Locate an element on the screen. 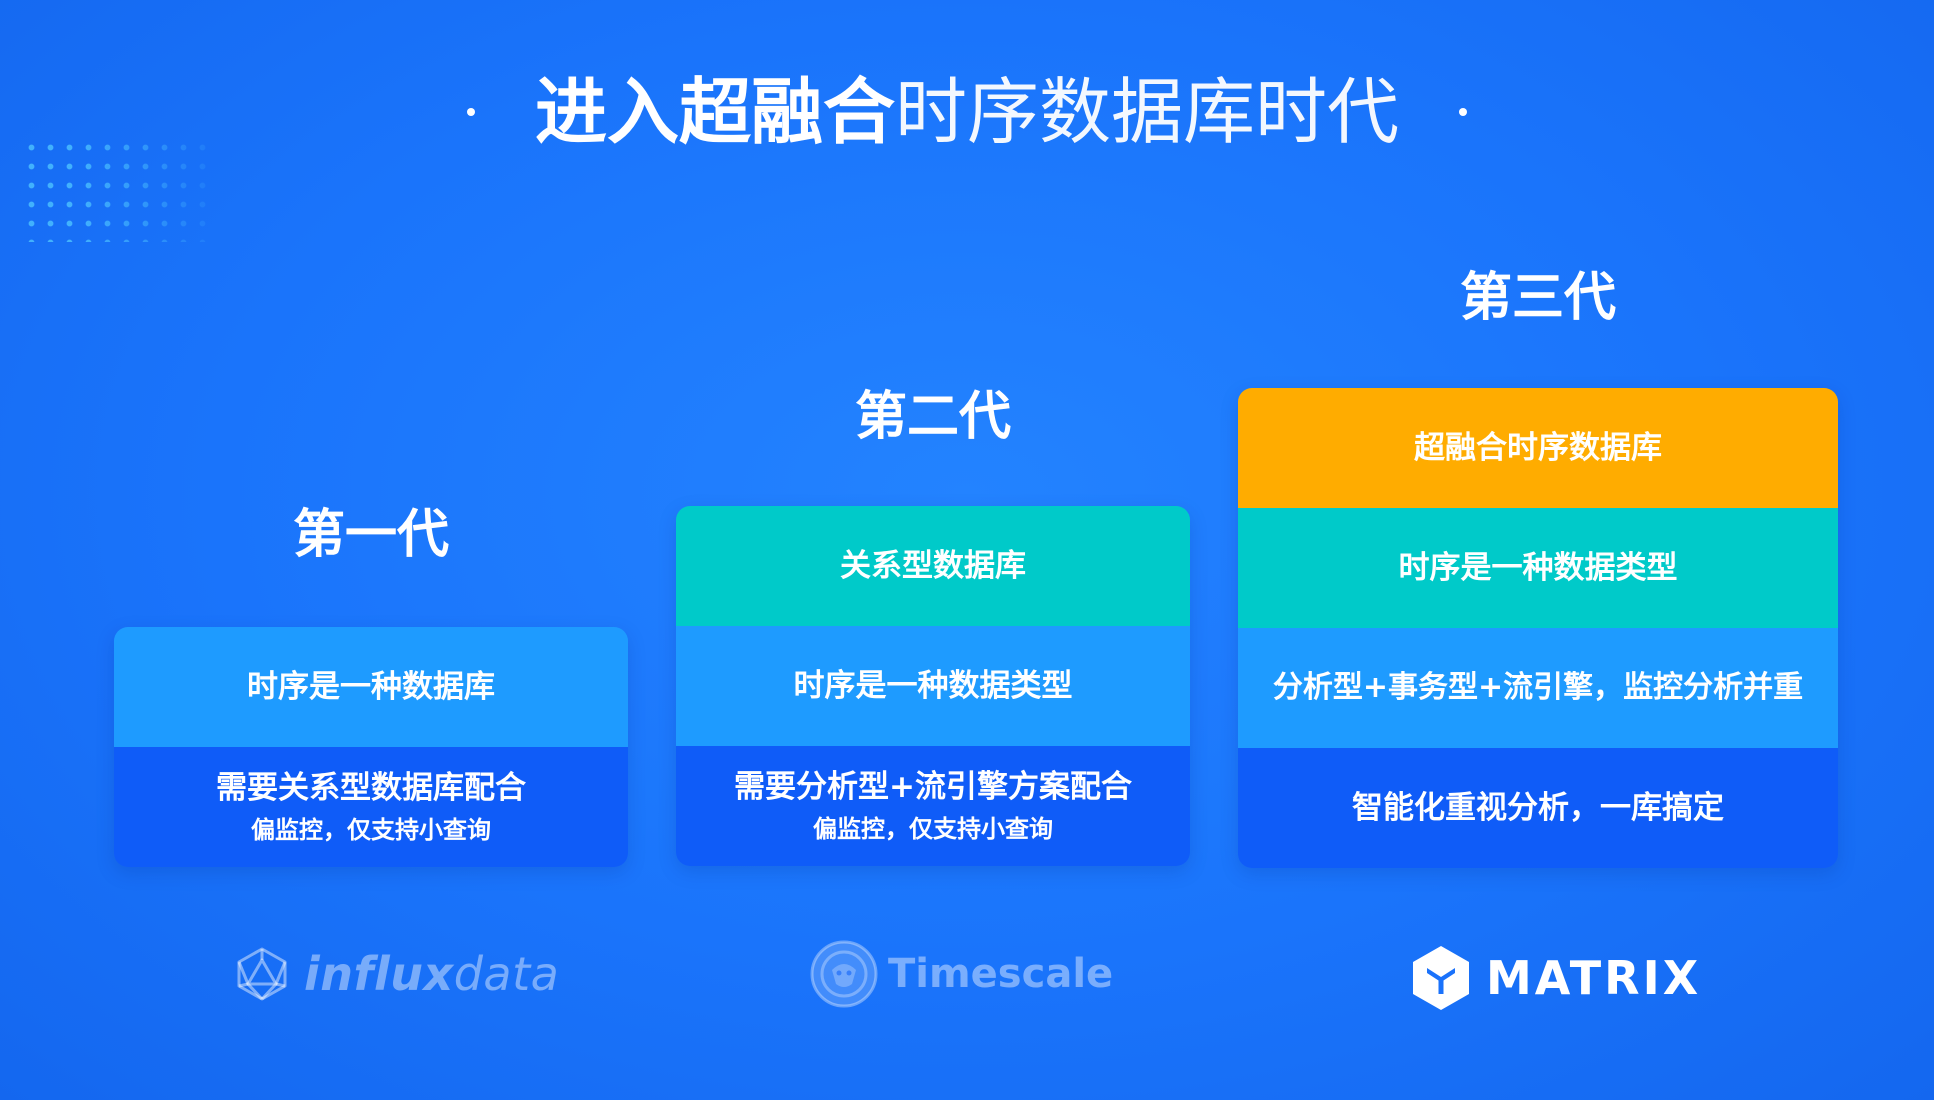 The height and width of the screenshot is (1100, 1934). generation-1-row-2-subtext: 偏监控，仅支持小查询 is located at coordinates (371, 830).